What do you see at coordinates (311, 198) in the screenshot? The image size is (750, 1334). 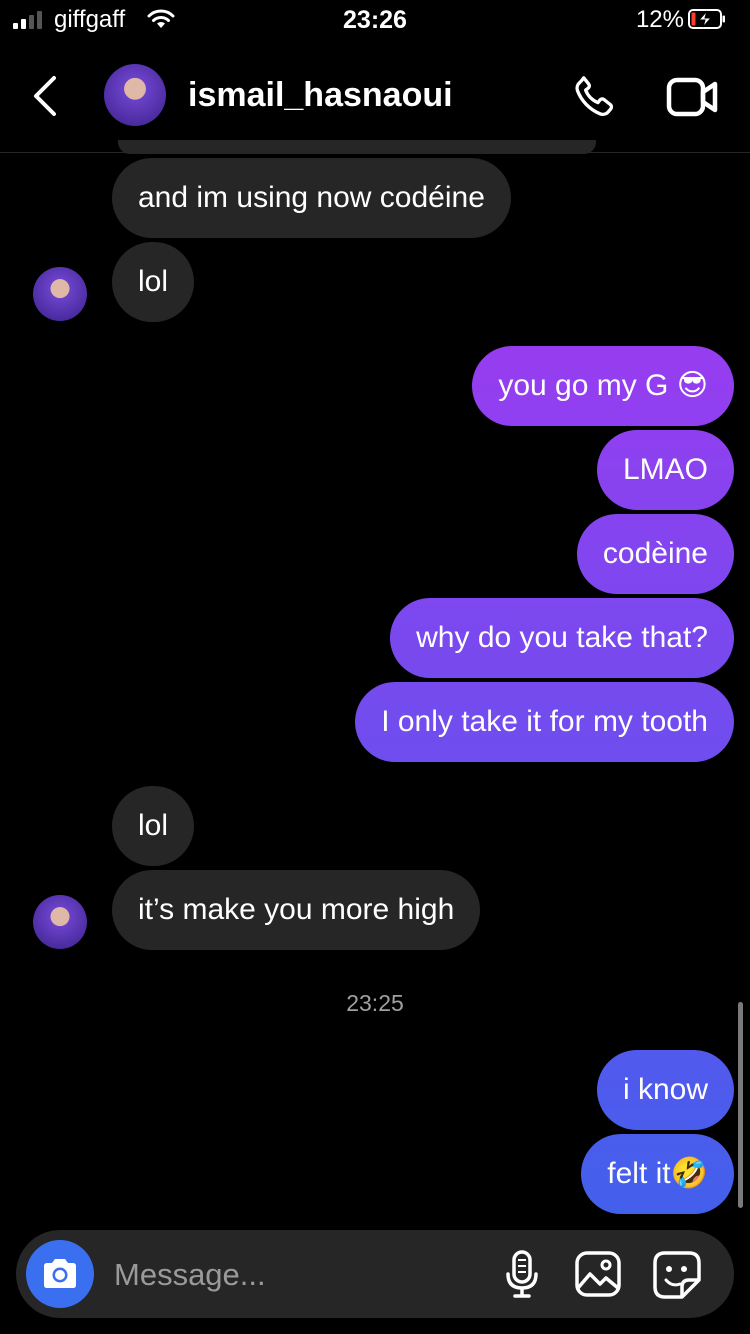 I see `incoming-message: and im using now codéine` at bounding box center [311, 198].